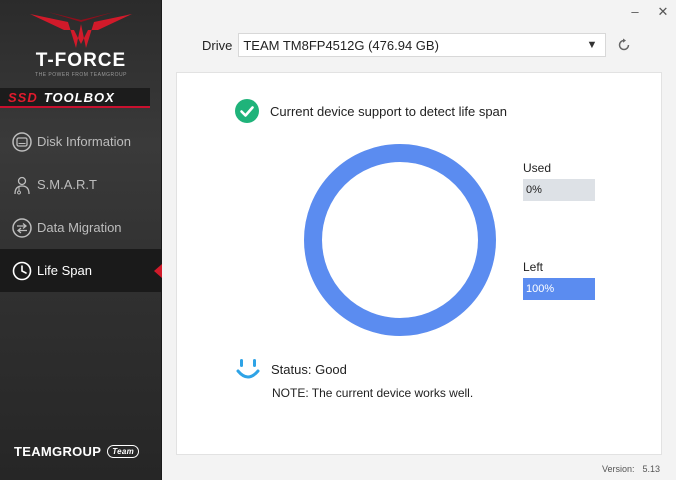 This screenshot has height=480, width=676. I want to click on ring-fill-left, so click(400, 240).